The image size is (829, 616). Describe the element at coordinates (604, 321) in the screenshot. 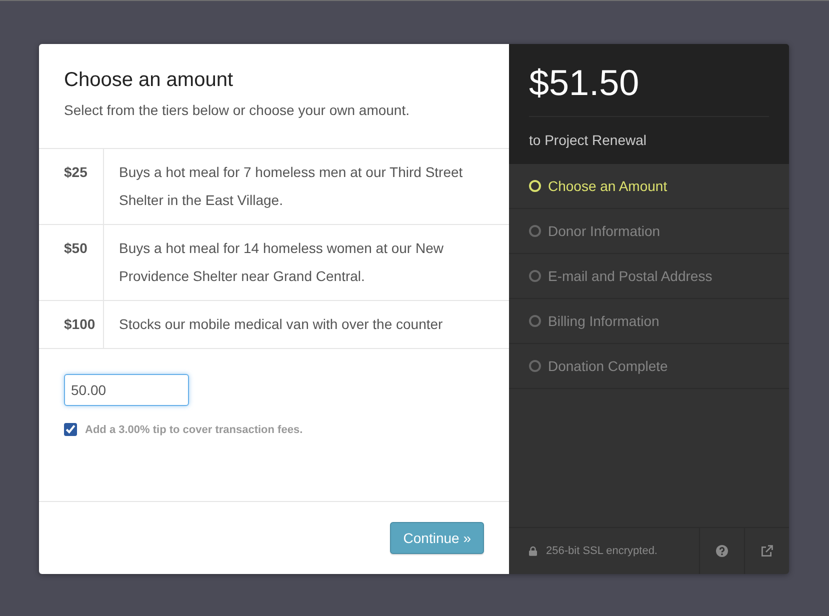

I see `step-label: Billing Information` at that location.